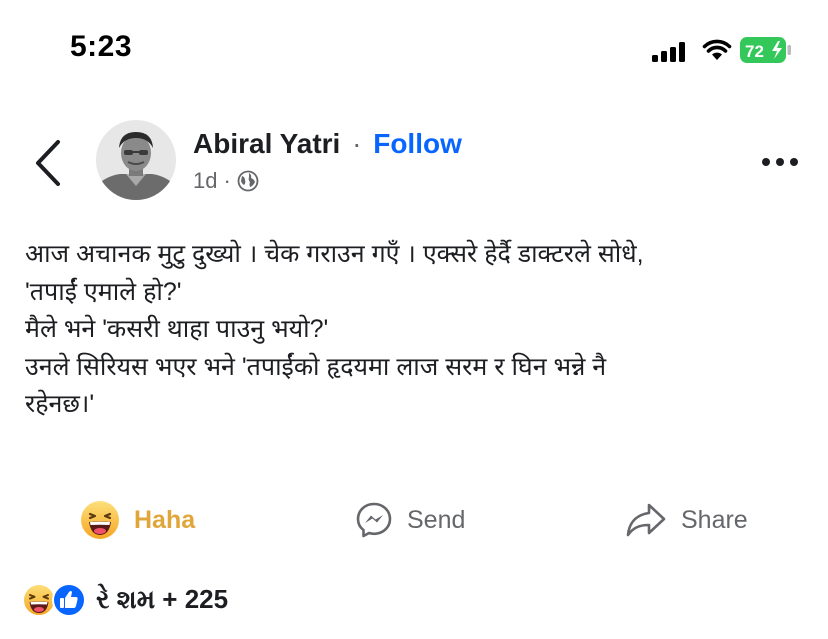  What do you see at coordinates (136, 160) in the screenshot?
I see `avatar` at bounding box center [136, 160].